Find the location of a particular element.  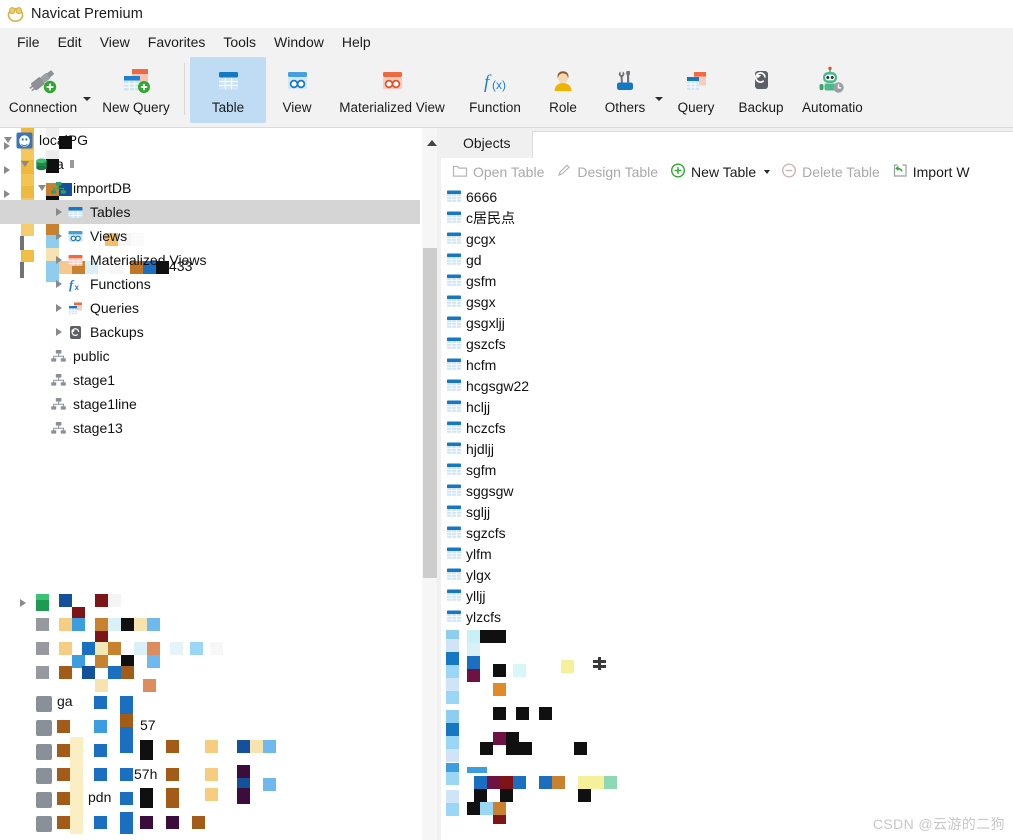

tree-item-backups: Backups is located at coordinates (210, 332).